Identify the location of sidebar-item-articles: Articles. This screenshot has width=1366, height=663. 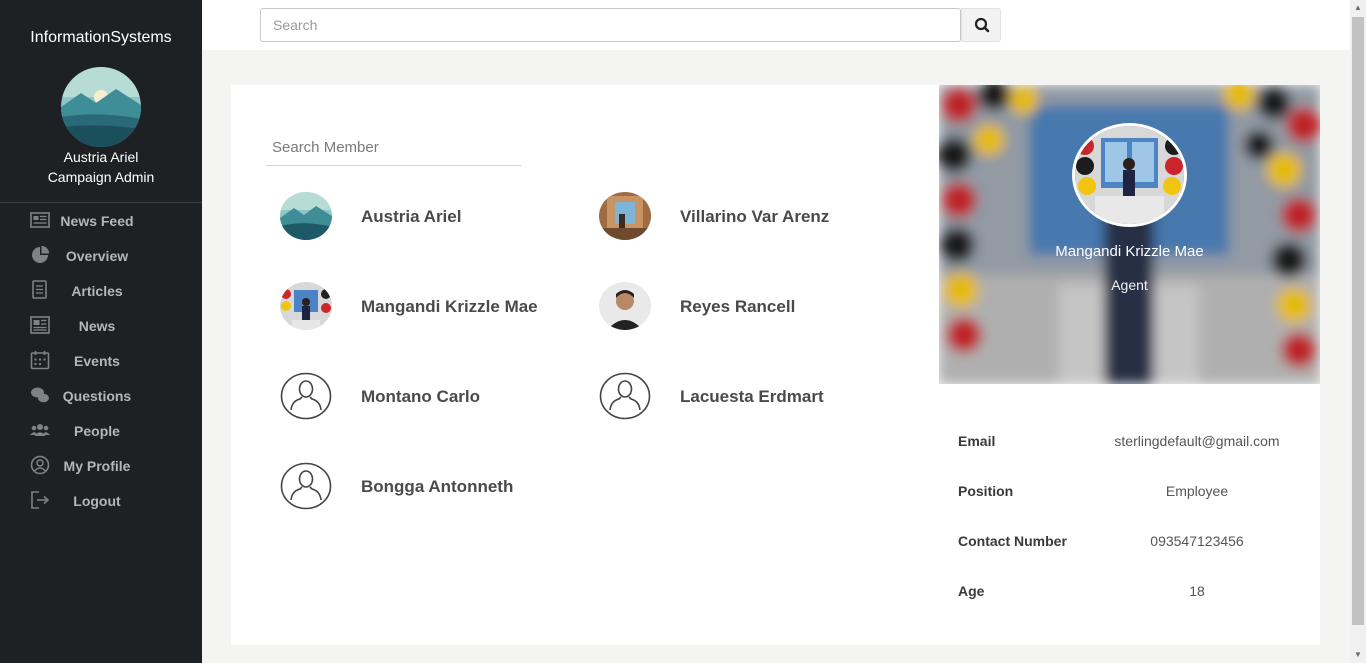
(101, 290).